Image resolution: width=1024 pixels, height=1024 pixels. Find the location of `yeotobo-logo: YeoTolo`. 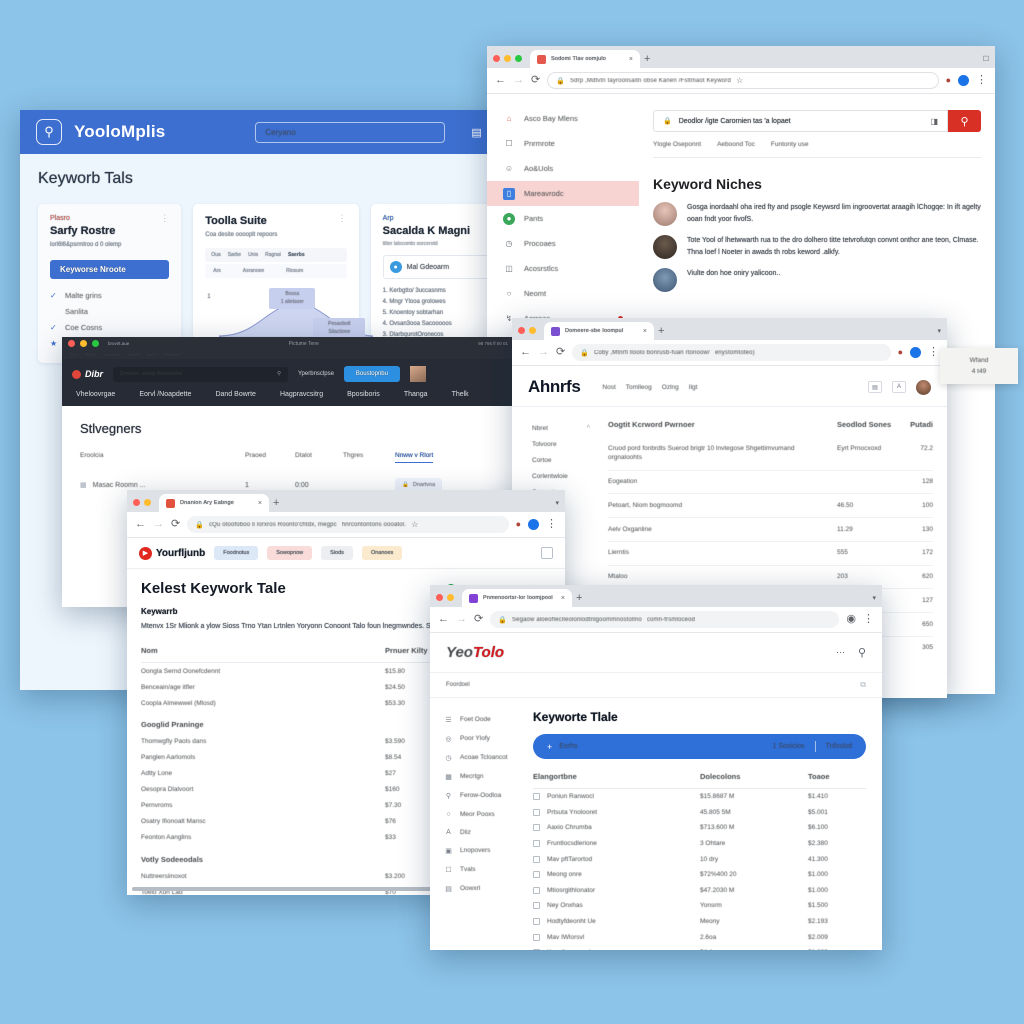

yeotobo-logo: YeoTolo is located at coordinates (475, 652).